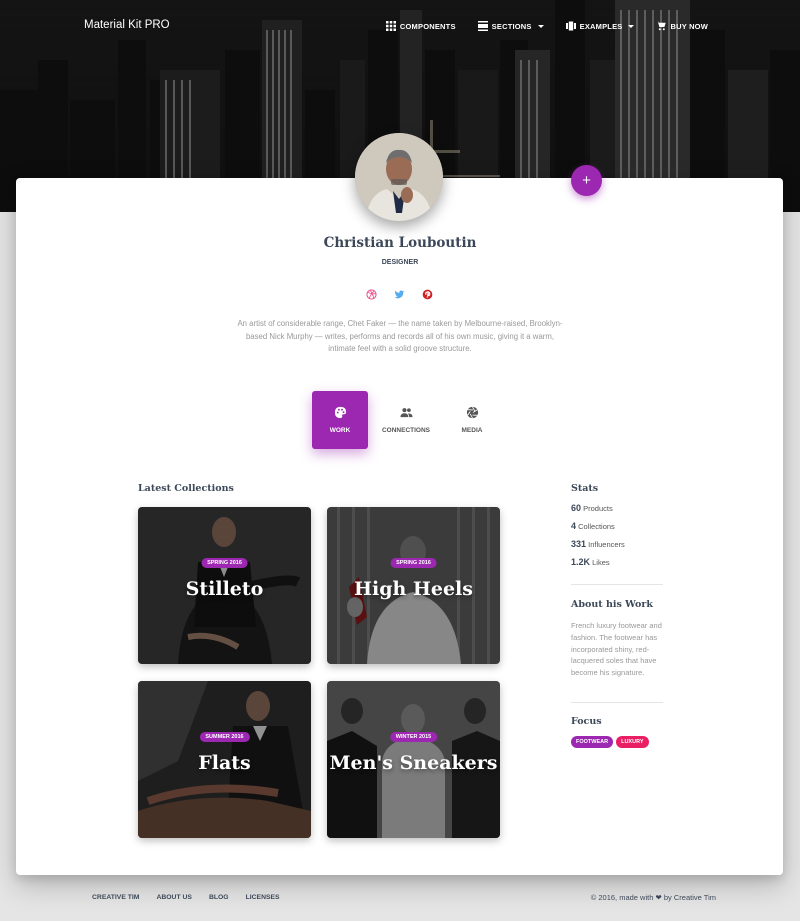  I want to click on tab-connections-label: CONNECTIONS, so click(406, 430).